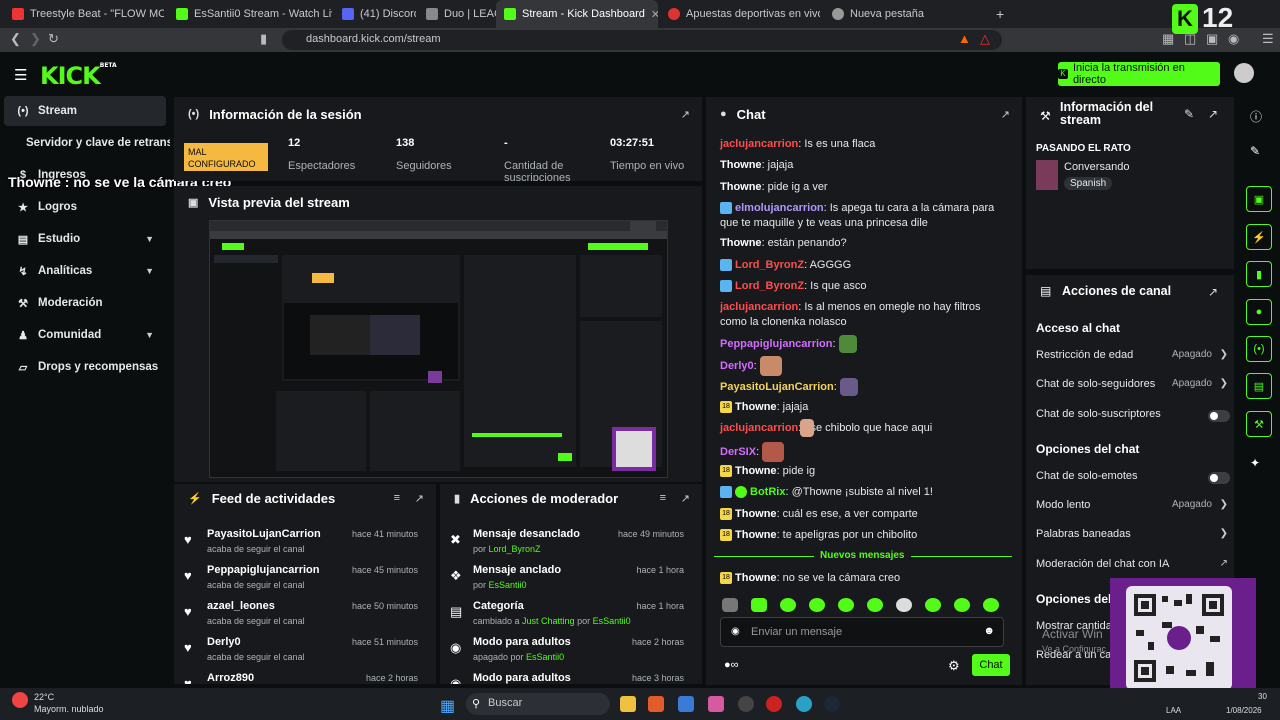 This screenshot has width=1280, height=720. What do you see at coordinates (985, 39) in the screenshot?
I see `rewards-icon: △` at bounding box center [985, 39].